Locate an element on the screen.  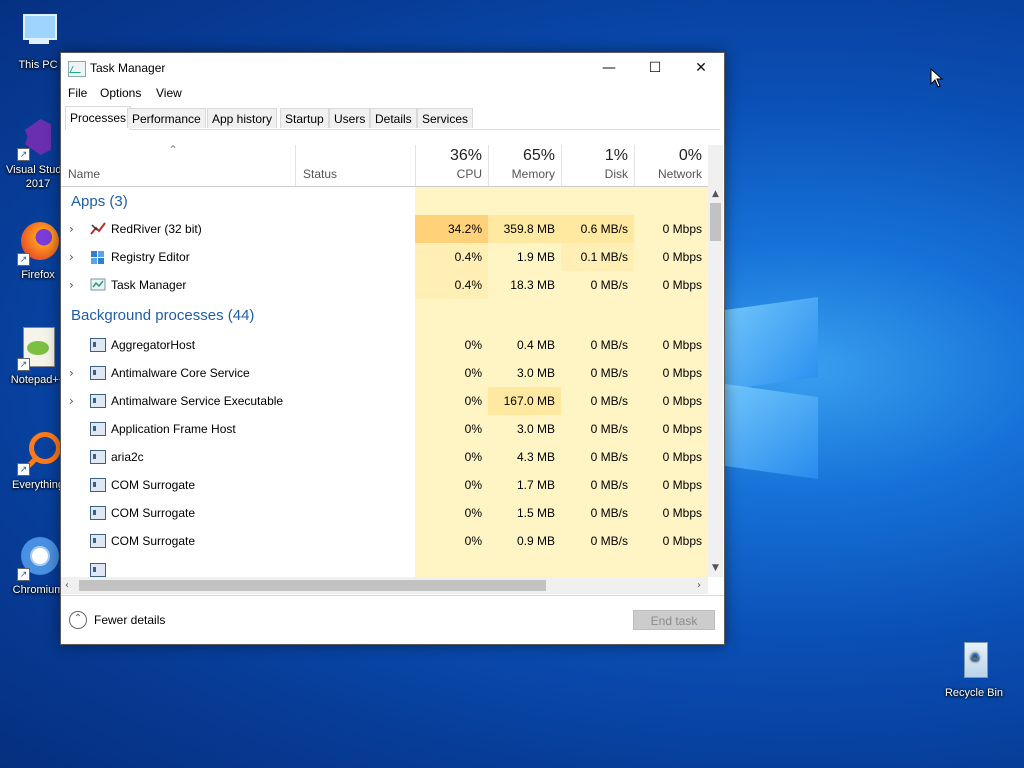
task-manager-app-icon is located at coordinates (77, 69).